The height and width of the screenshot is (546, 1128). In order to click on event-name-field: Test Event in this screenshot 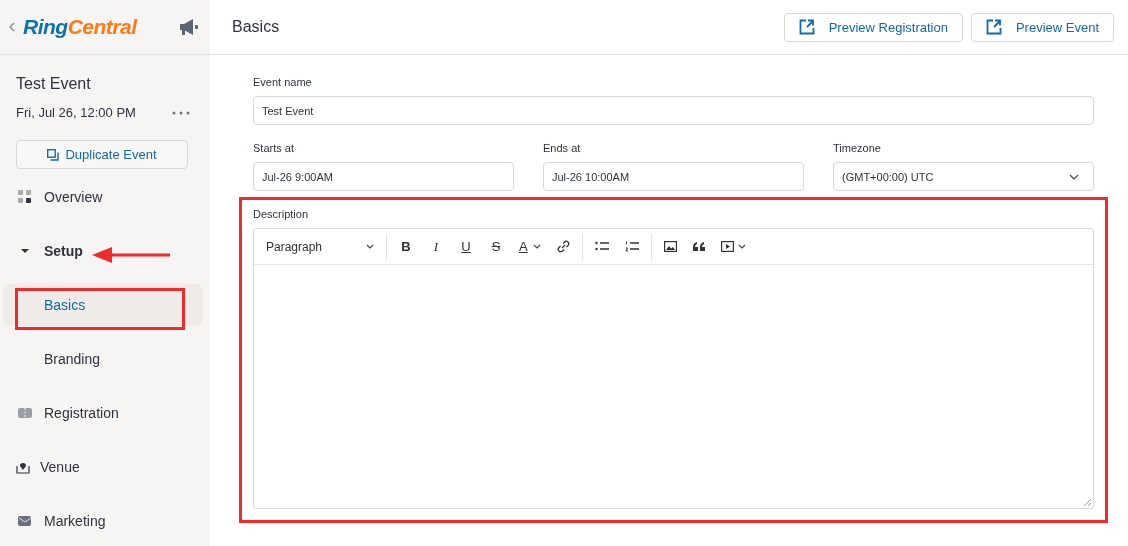, I will do `click(673, 110)`.